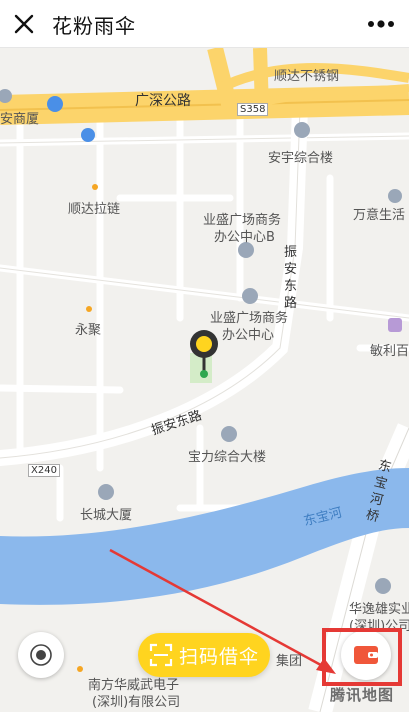 Image resolution: width=409 pixels, height=712 pixels. I want to click on more-dots-icon, so click(381, 24).